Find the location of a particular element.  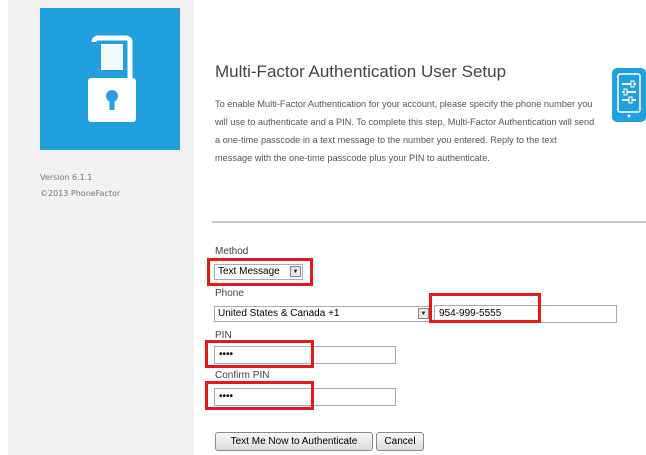

method-label: Method is located at coordinates (232, 251).